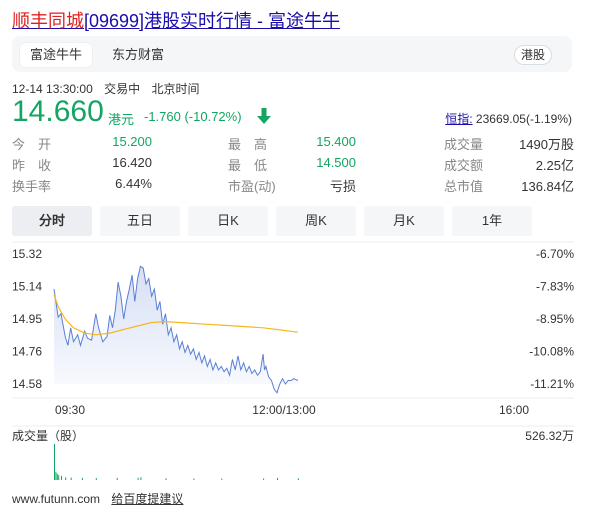 The width and height of the screenshot is (602, 522). Describe the element at coordinates (193, 116) in the screenshot. I see `price-change: -1.760 (-10.72%)` at that location.